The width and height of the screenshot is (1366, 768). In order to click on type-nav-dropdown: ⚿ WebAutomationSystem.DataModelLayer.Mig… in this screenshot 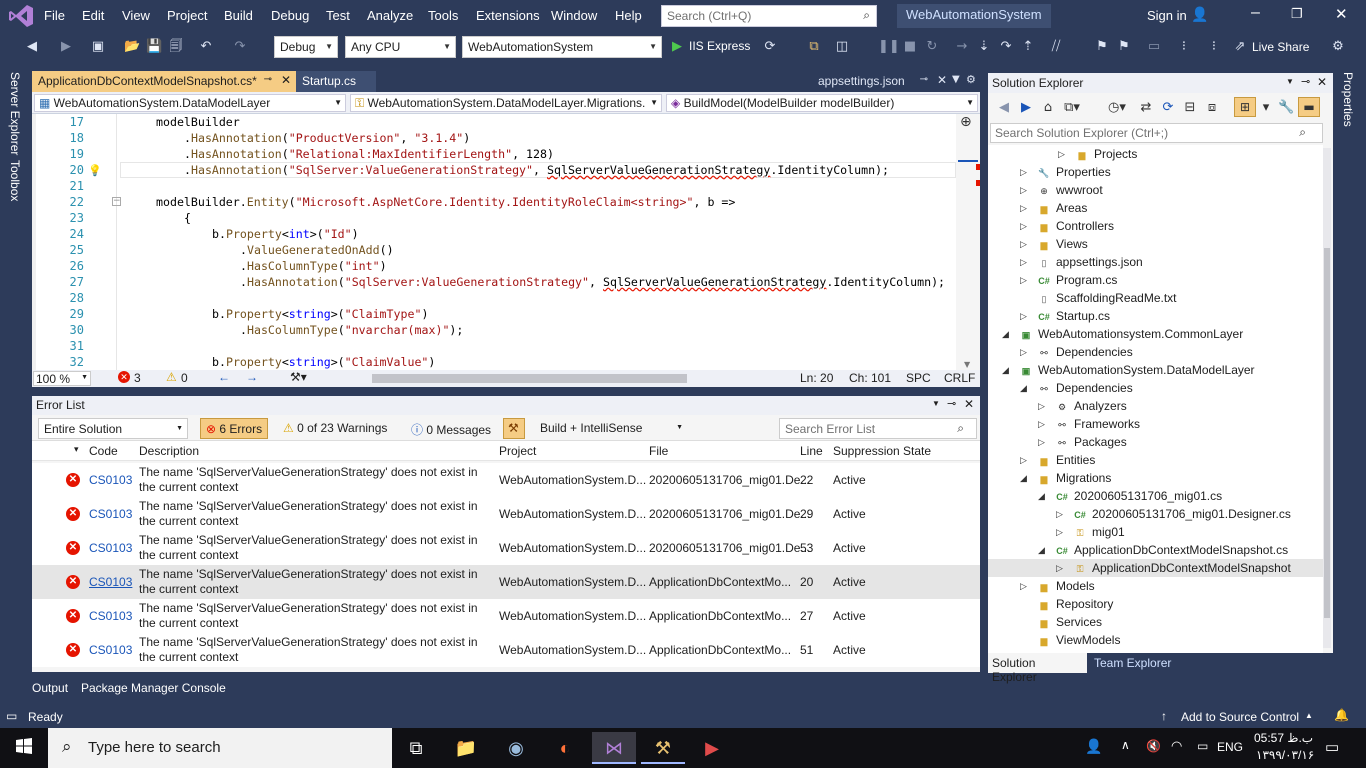, I will do `click(506, 103)`.